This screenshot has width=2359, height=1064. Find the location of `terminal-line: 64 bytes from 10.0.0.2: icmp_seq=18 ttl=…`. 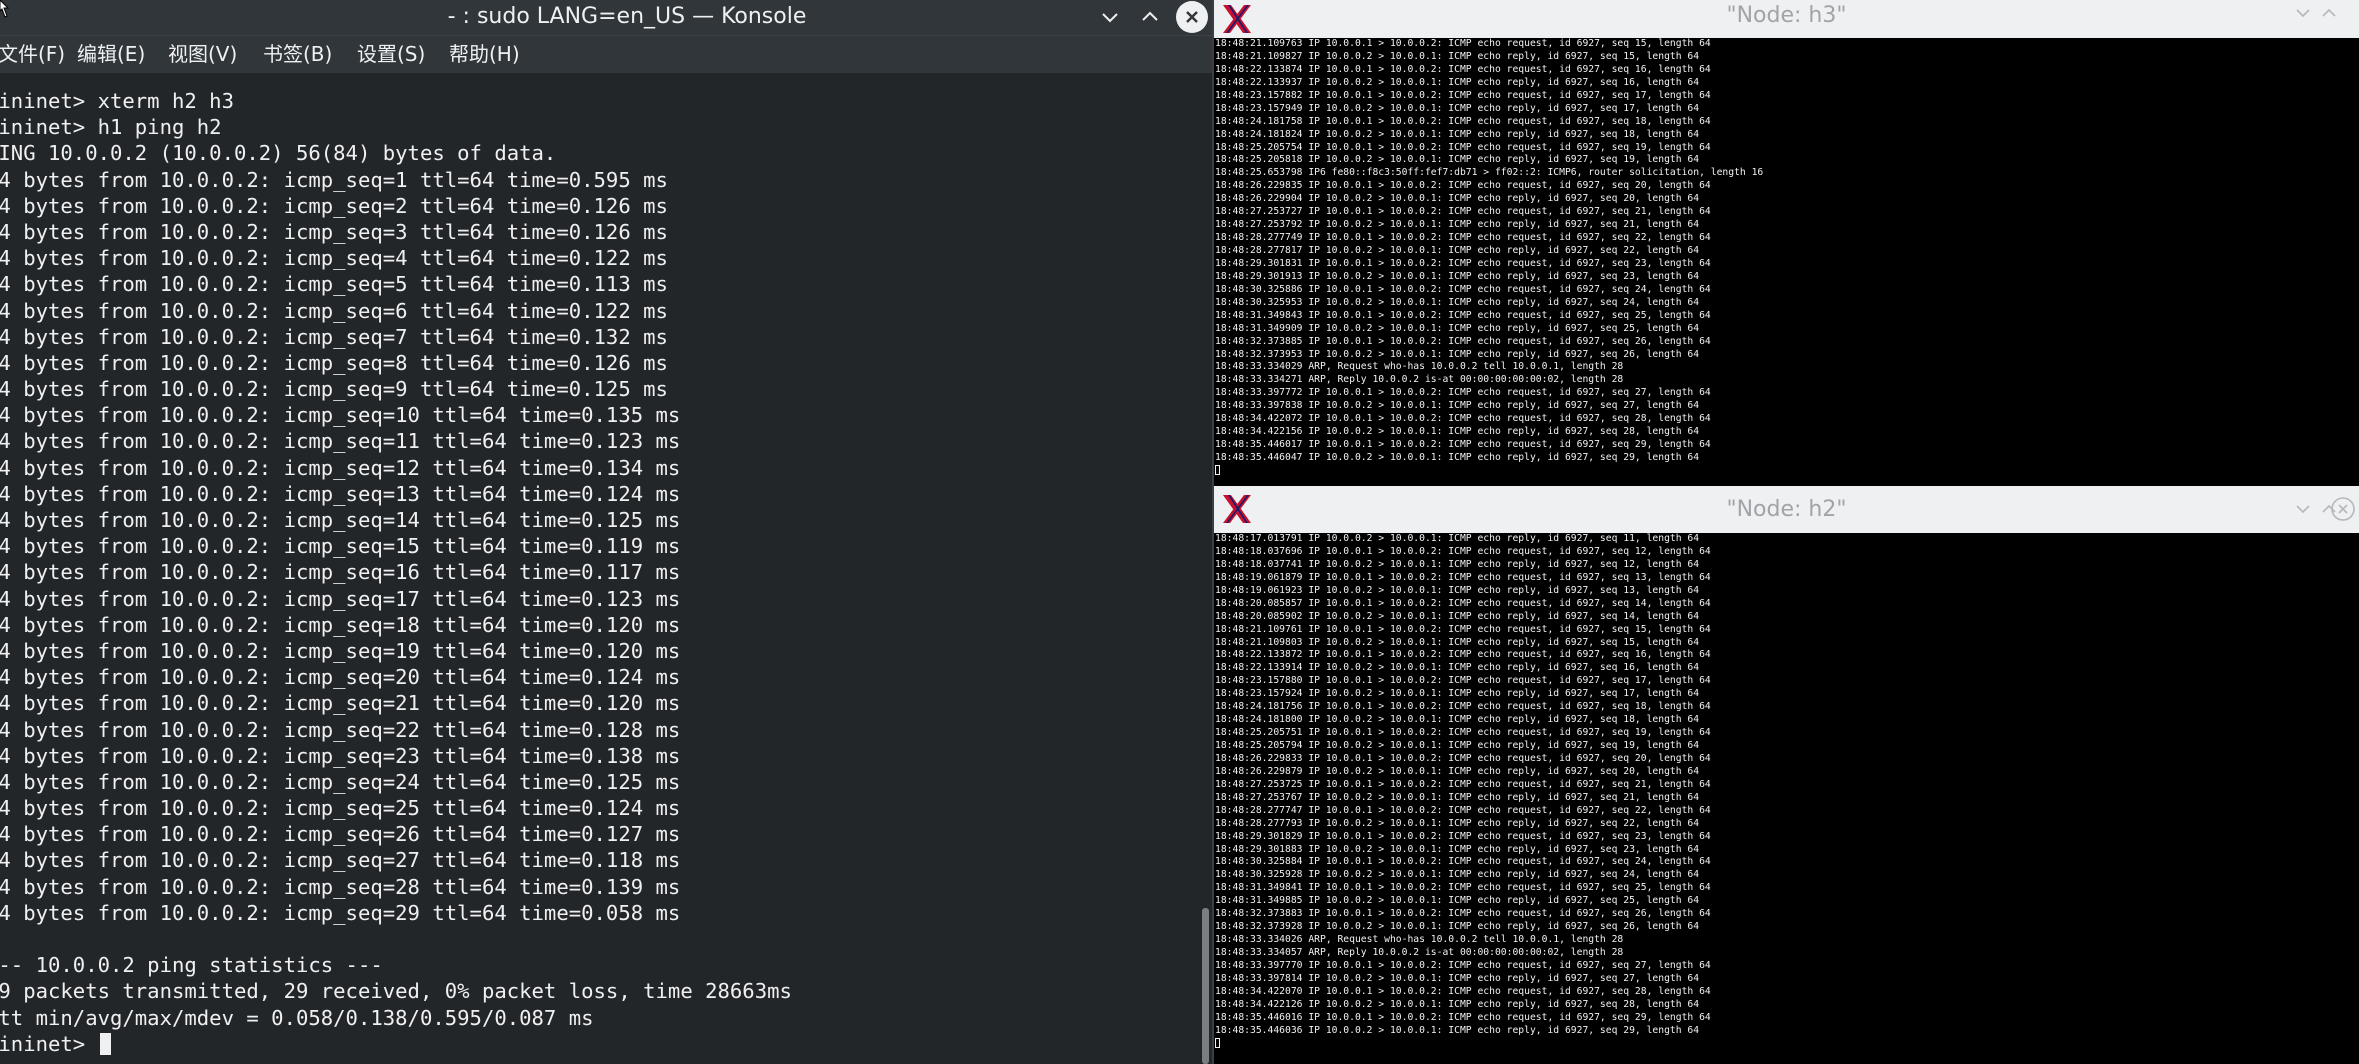

terminal-line: 64 bytes from 10.0.0.2: icmp_seq=18 ttl=… is located at coordinates (340, 624).